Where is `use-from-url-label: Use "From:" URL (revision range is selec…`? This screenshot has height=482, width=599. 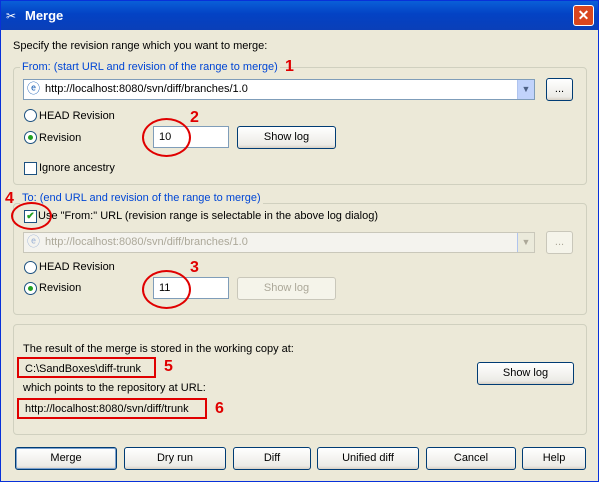
use-from-url-label: Use "From:" URL (revision range is selec… is located at coordinates (208, 216).